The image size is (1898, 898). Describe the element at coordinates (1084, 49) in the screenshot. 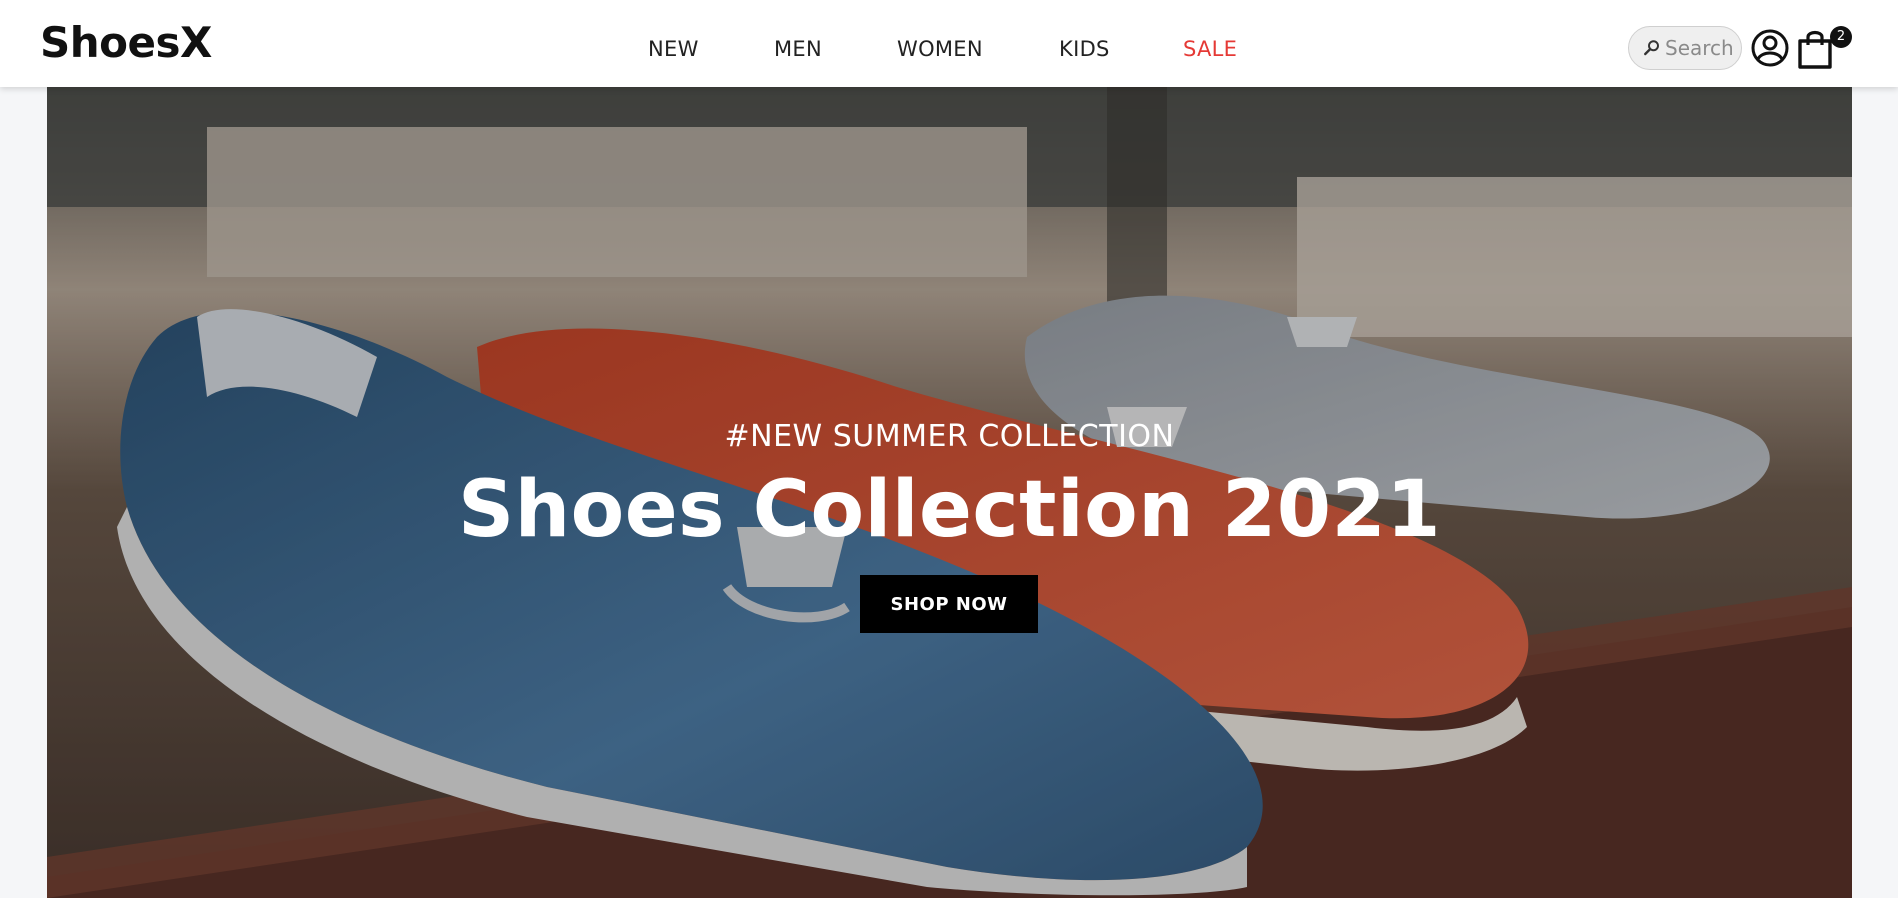

I see `nav-item-kids: KIDS` at that location.